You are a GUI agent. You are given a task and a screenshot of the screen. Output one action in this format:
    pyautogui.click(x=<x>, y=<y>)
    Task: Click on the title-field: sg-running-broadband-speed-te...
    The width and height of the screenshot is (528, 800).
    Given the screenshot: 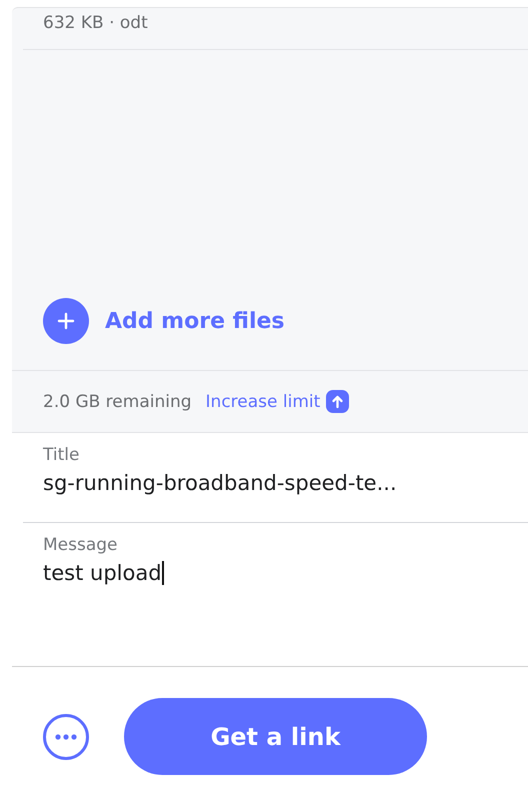 What is the action you would take?
    pyautogui.click(x=220, y=483)
    